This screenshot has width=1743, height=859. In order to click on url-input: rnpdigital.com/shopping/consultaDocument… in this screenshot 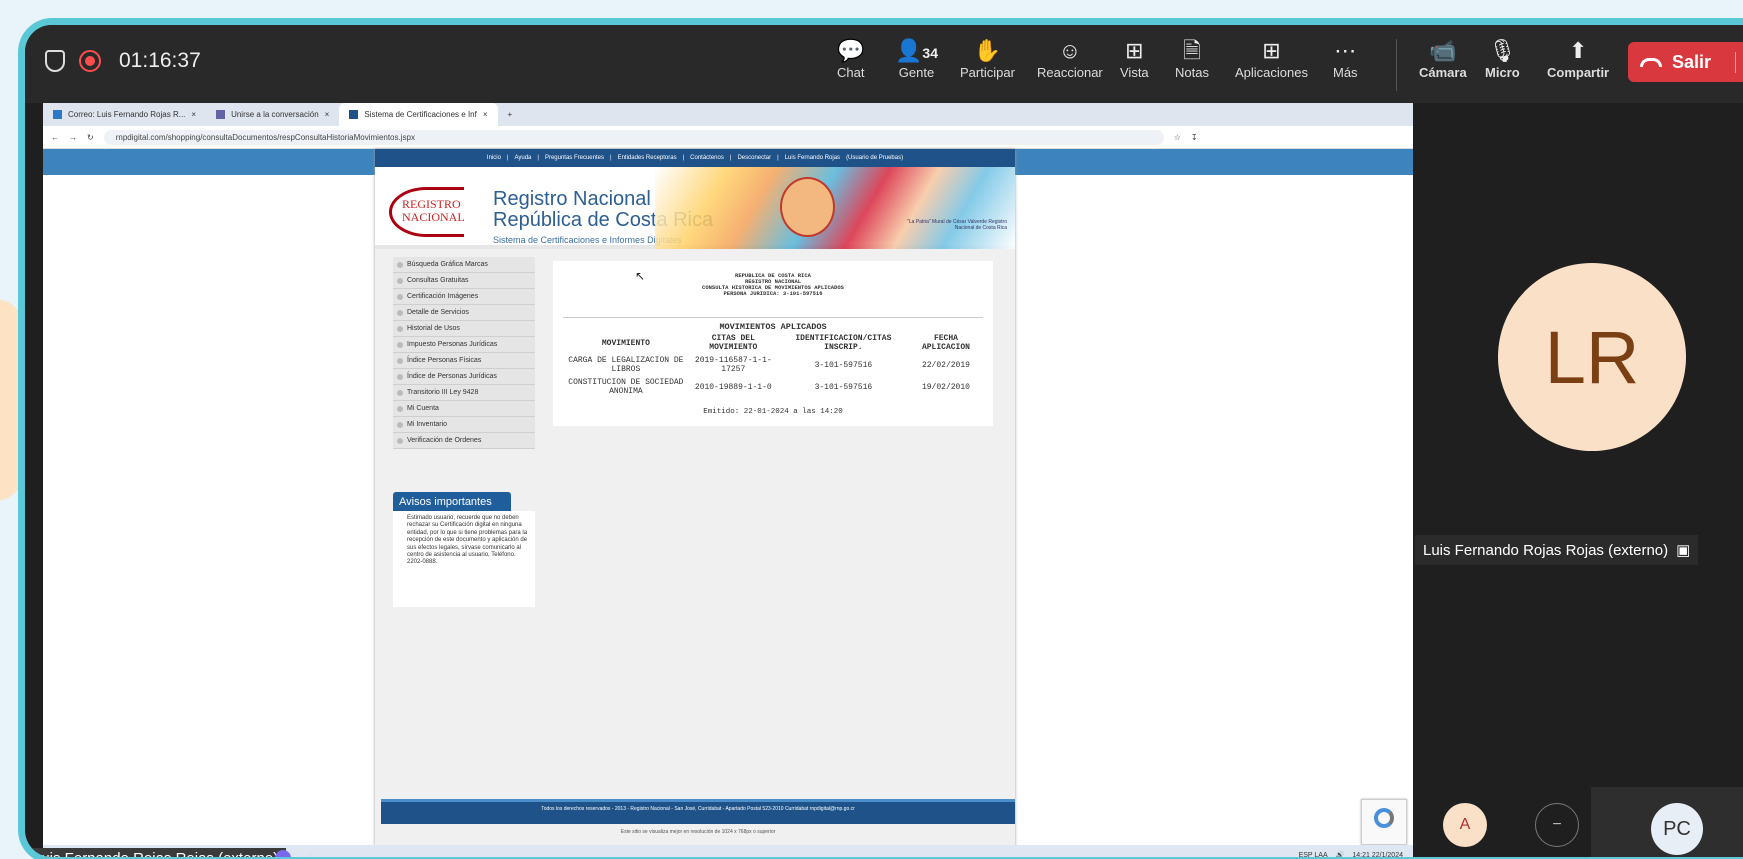, I will do `click(633, 137)`.